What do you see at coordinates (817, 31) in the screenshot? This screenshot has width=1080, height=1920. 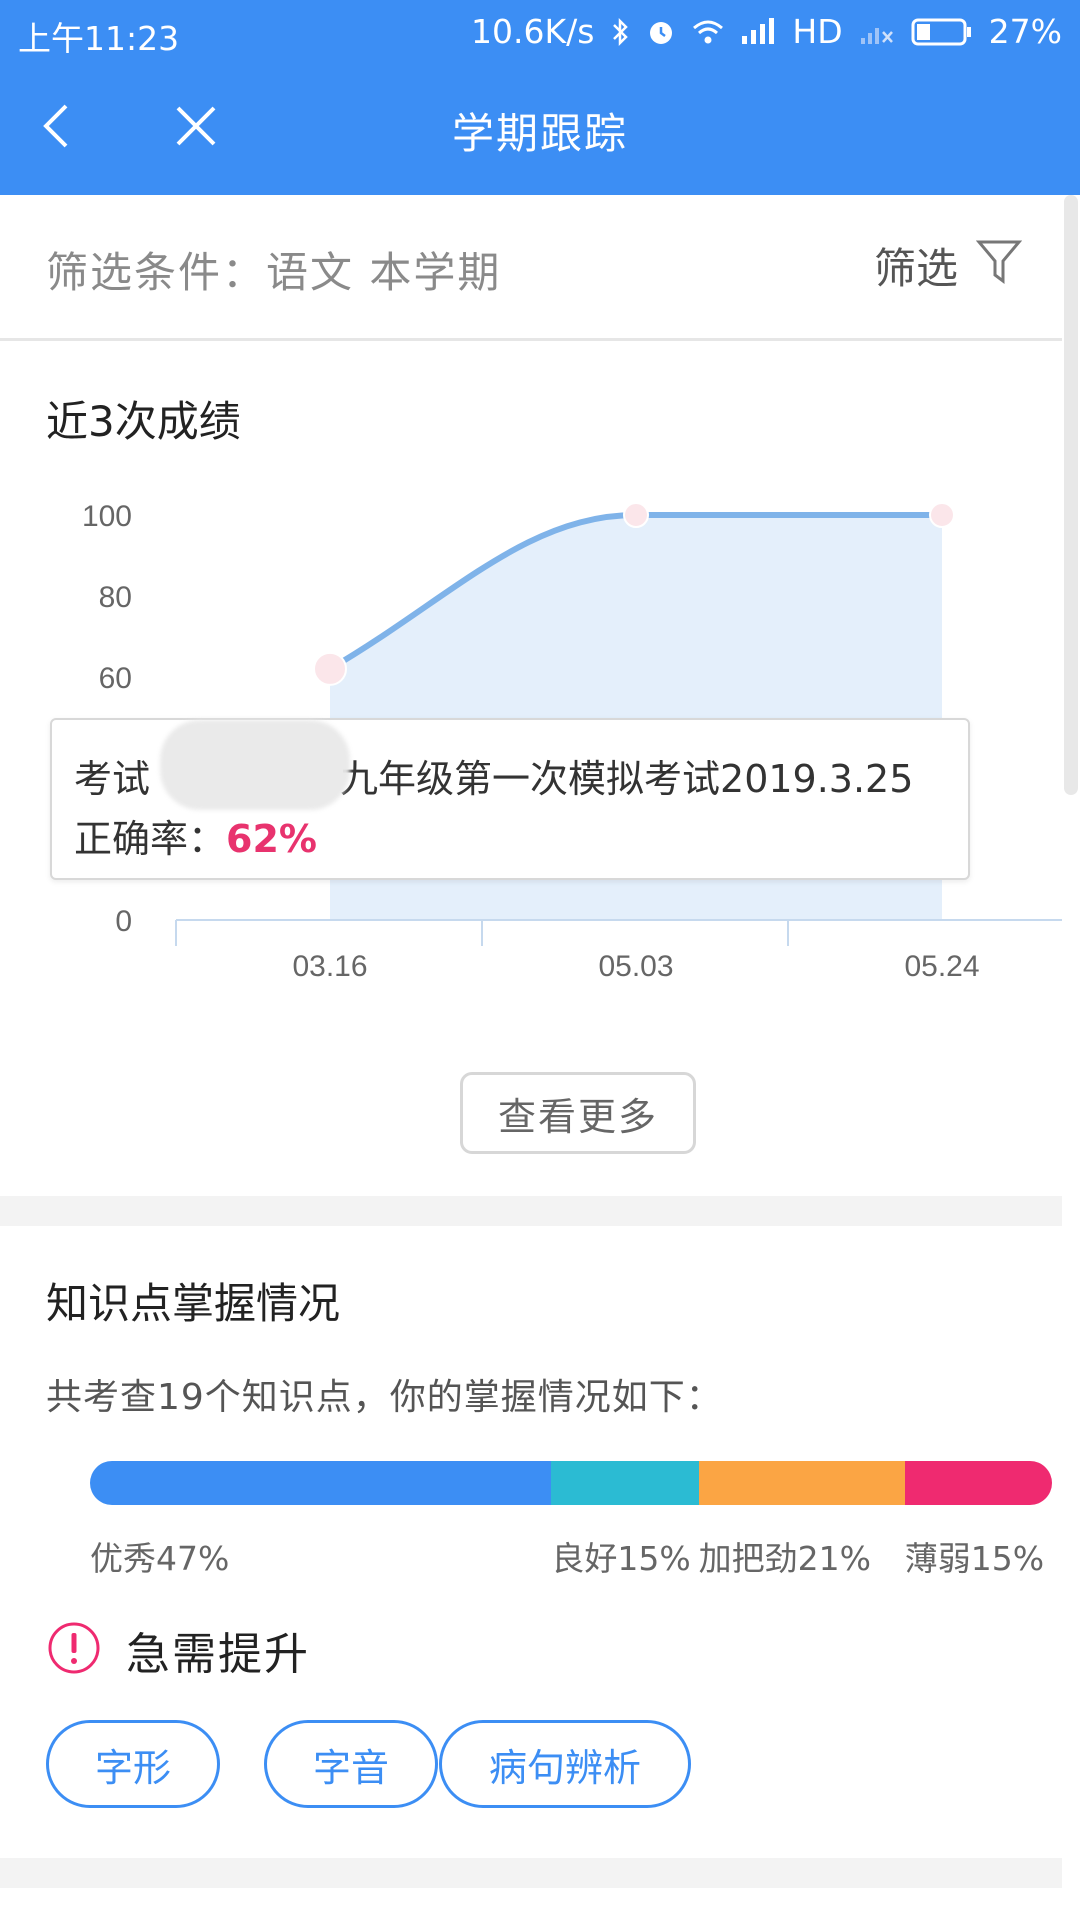 I see `hd-indicator: HD` at bounding box center [817, 31].